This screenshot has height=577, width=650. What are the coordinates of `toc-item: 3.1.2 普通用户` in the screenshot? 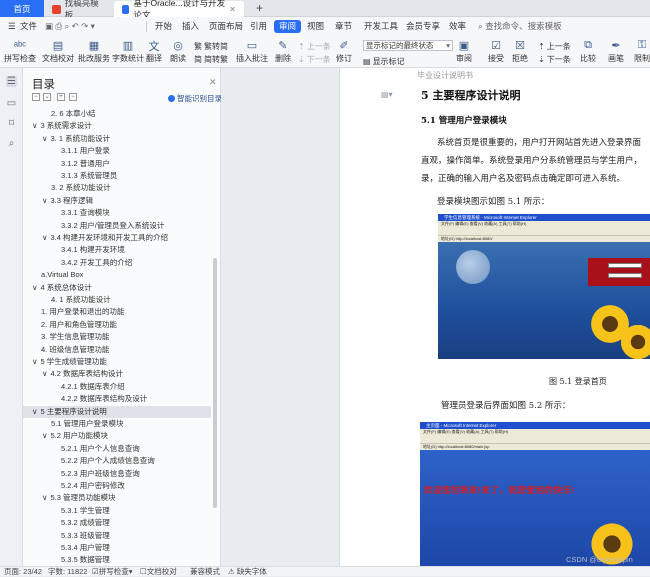 It's located at (85, 164).